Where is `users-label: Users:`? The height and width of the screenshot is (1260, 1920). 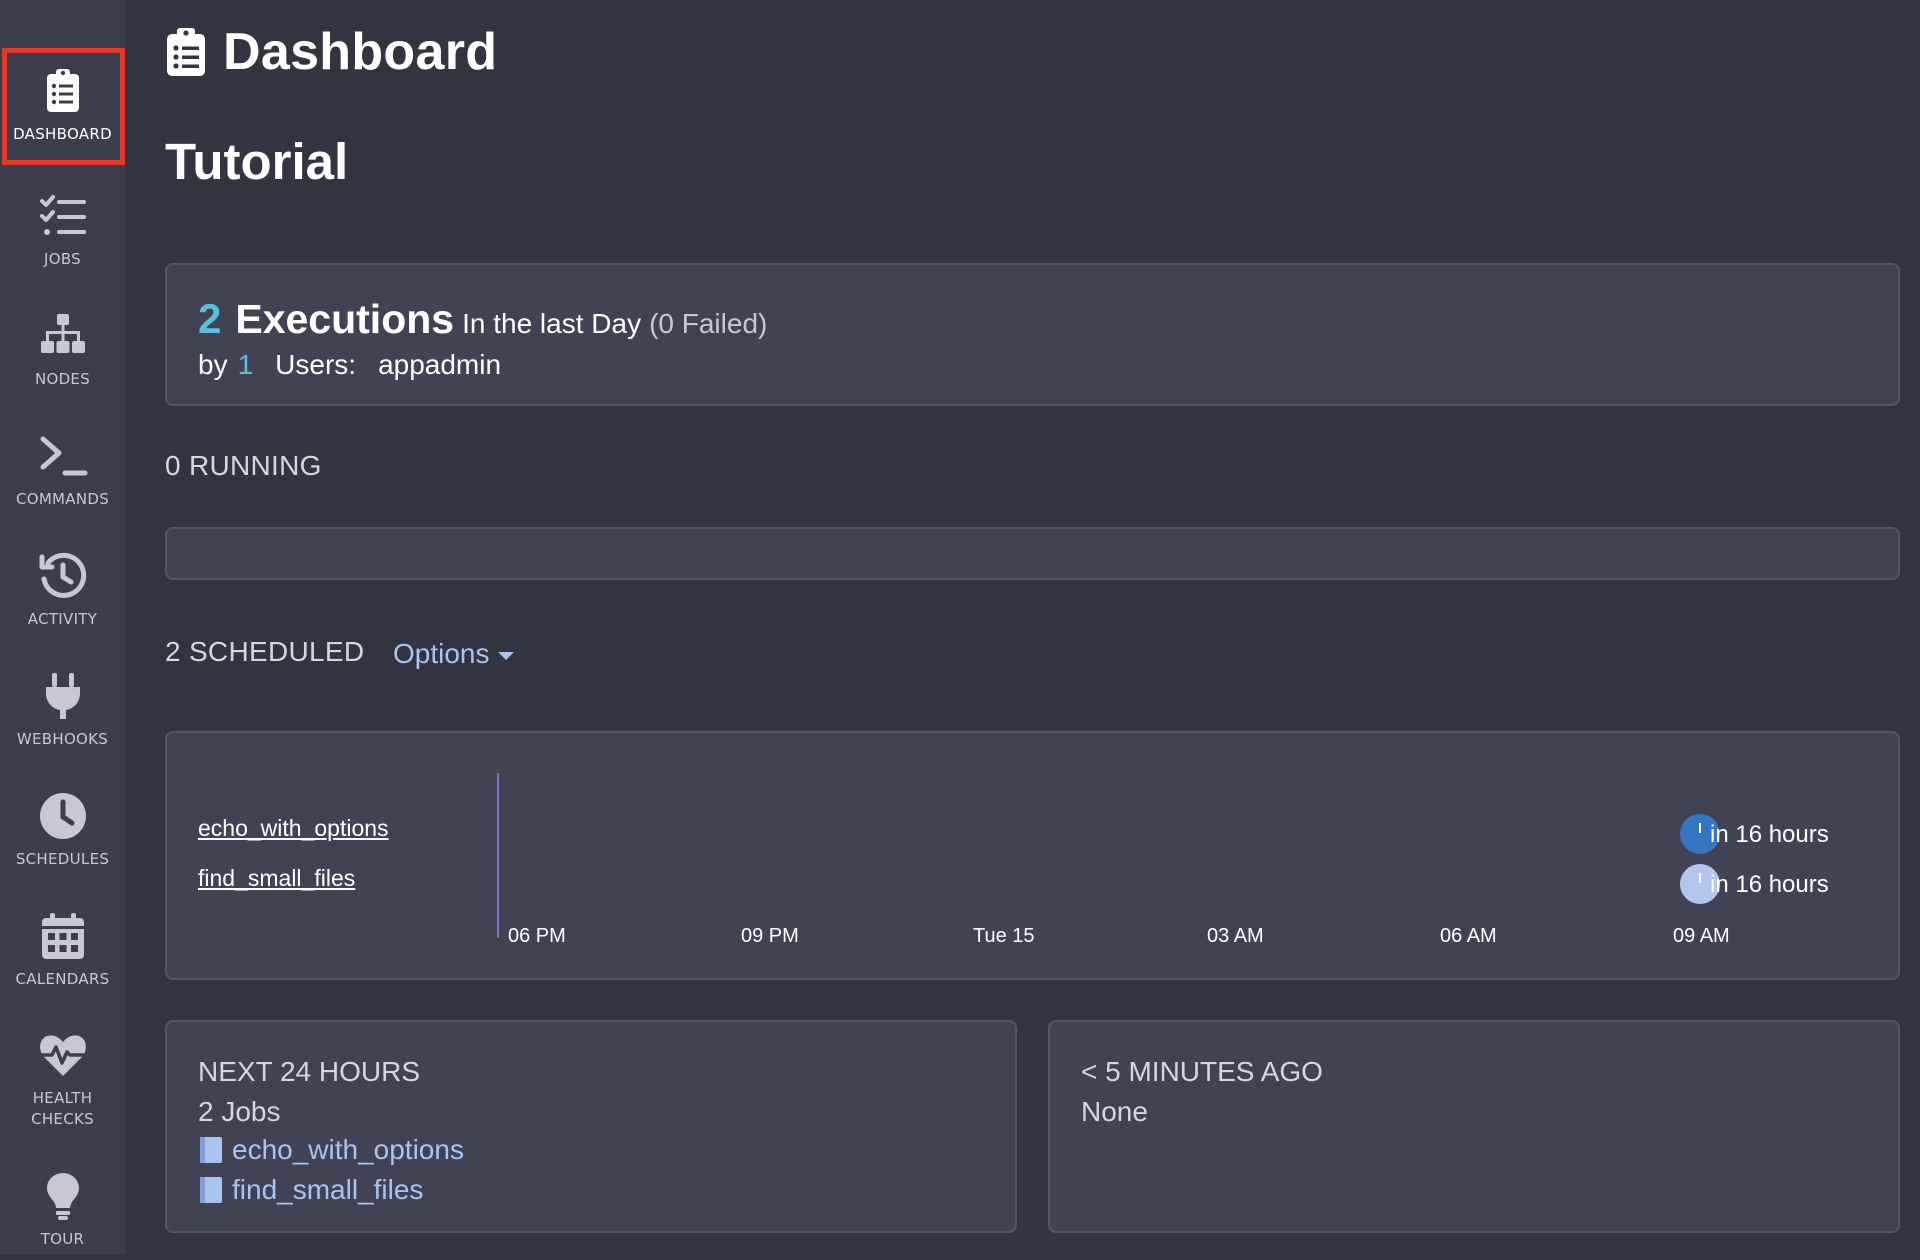
users-label: Users: is located at coordinates (316, 364).